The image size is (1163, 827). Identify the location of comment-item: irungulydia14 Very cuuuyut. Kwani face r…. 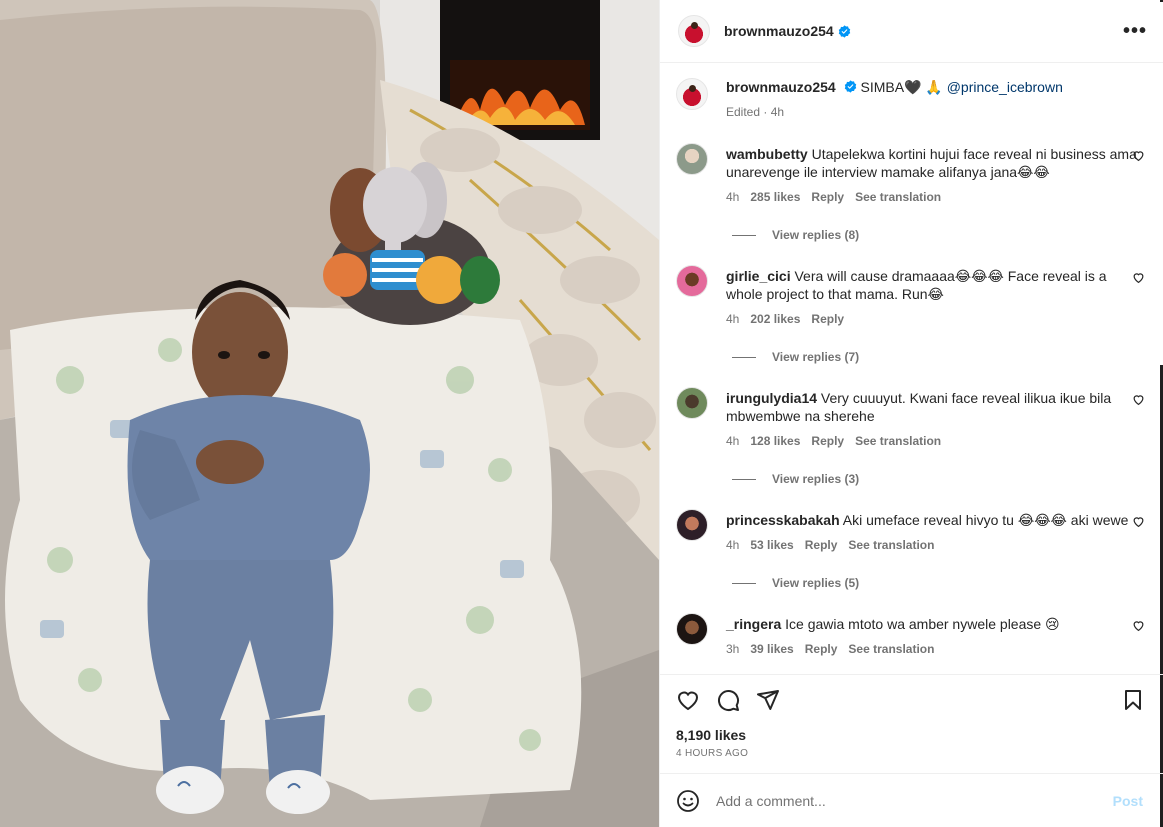
(911, 418).